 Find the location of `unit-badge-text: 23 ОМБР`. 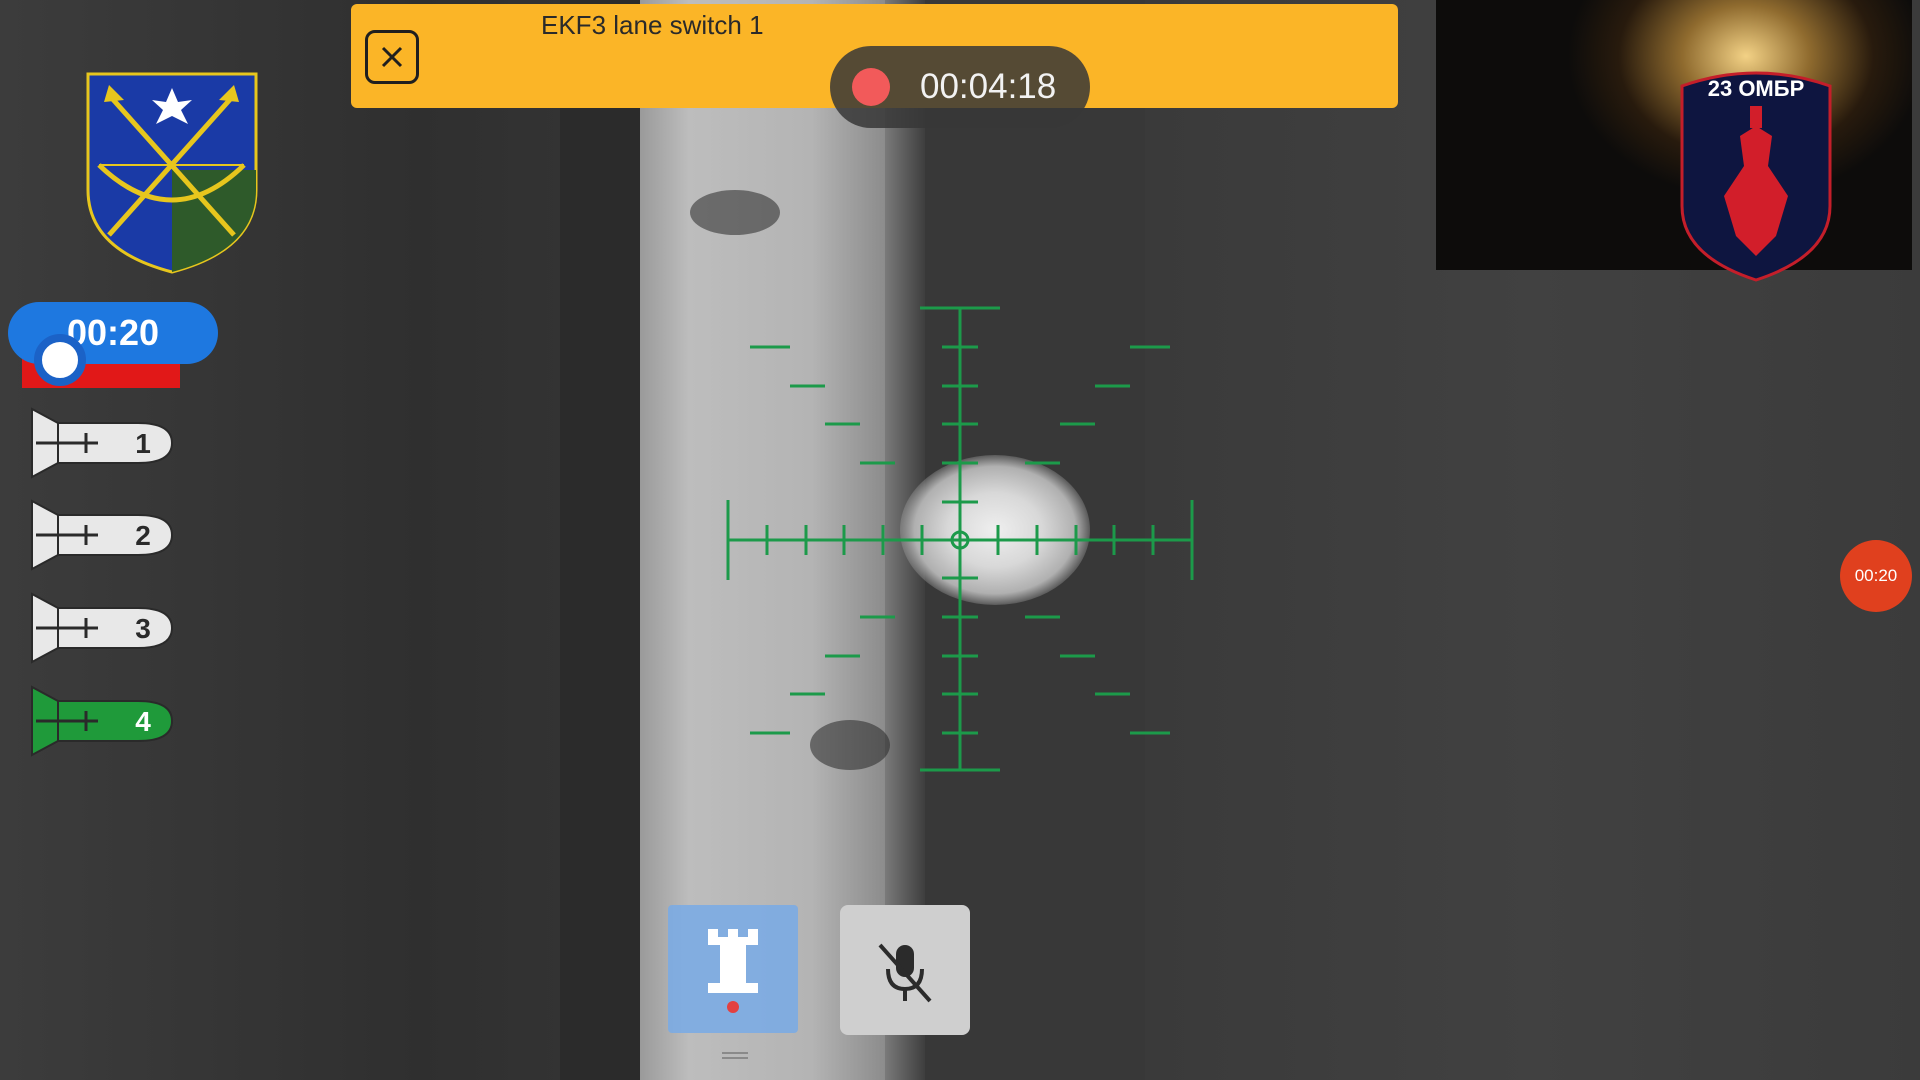

unit-badge-text: 23 ОМБР is located at coordinates (1756, 88).